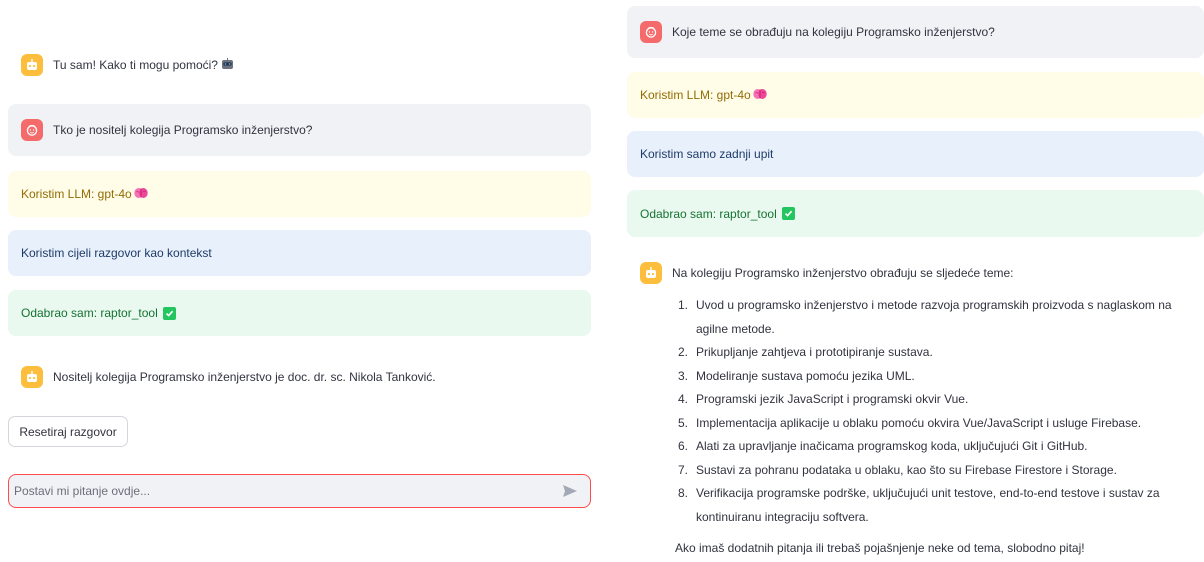  Describe the element at coordinates (570, 491) in the screenshot. I see `send-icon` at that location.